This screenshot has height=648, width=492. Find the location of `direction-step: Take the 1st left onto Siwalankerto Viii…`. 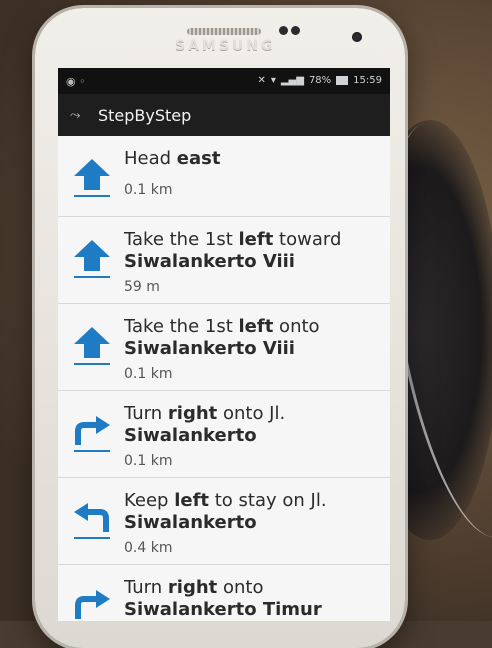

direction-step: Take the 1st left onto Siwalankerto Viii… is located at coordinates (224, 347).